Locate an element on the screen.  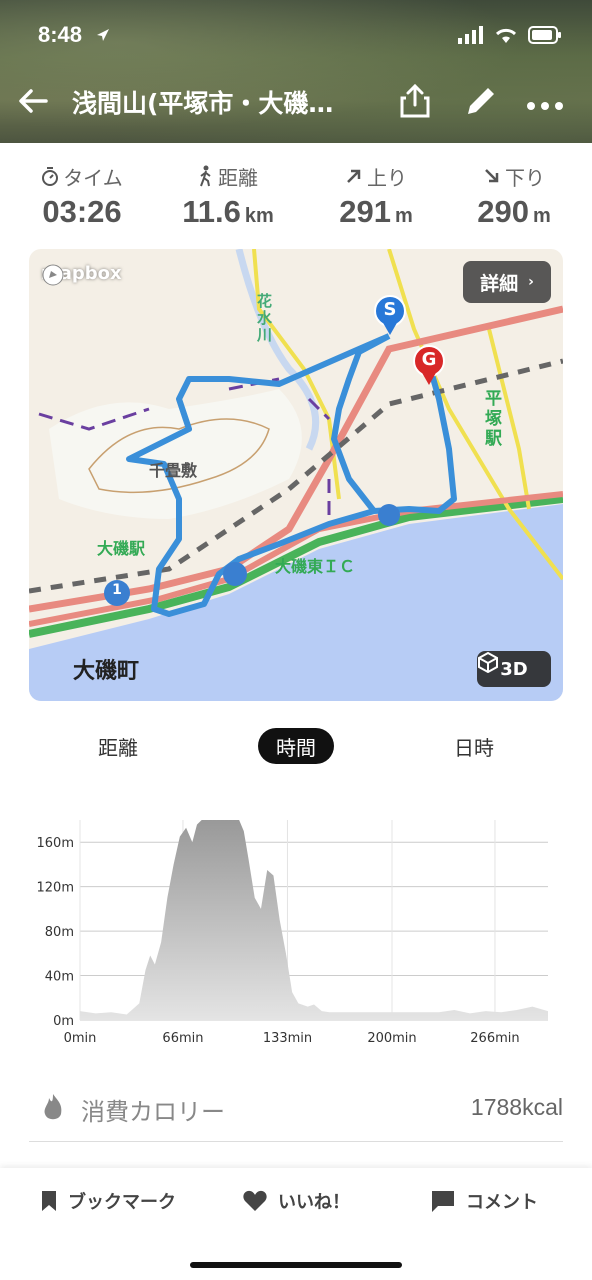
stat-distance-value: 11.6 is located at coordinates (211, 211).